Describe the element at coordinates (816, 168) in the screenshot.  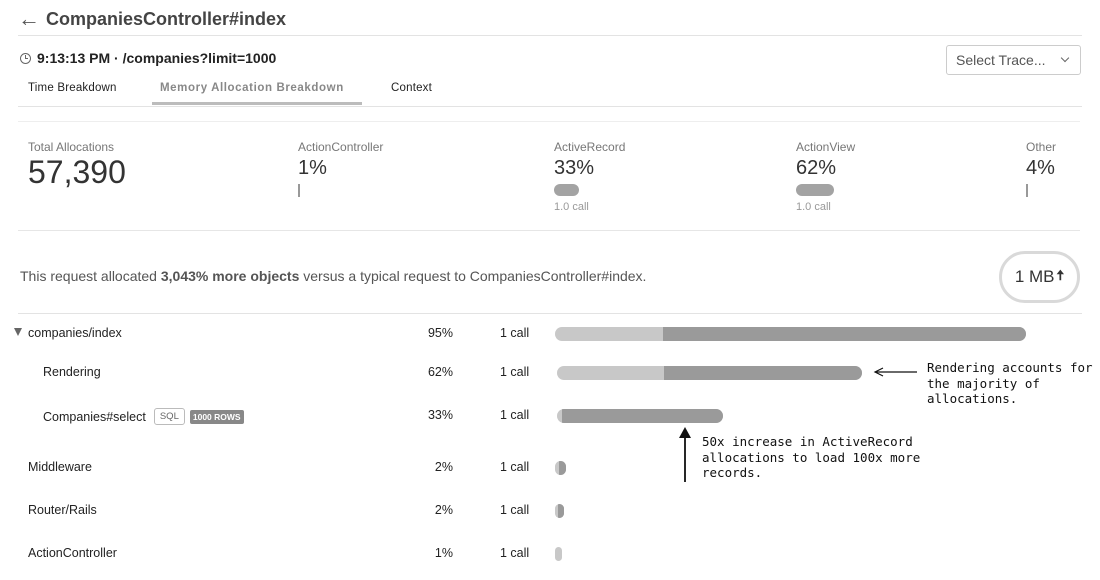
I see `metric-value: 62%` at that location.